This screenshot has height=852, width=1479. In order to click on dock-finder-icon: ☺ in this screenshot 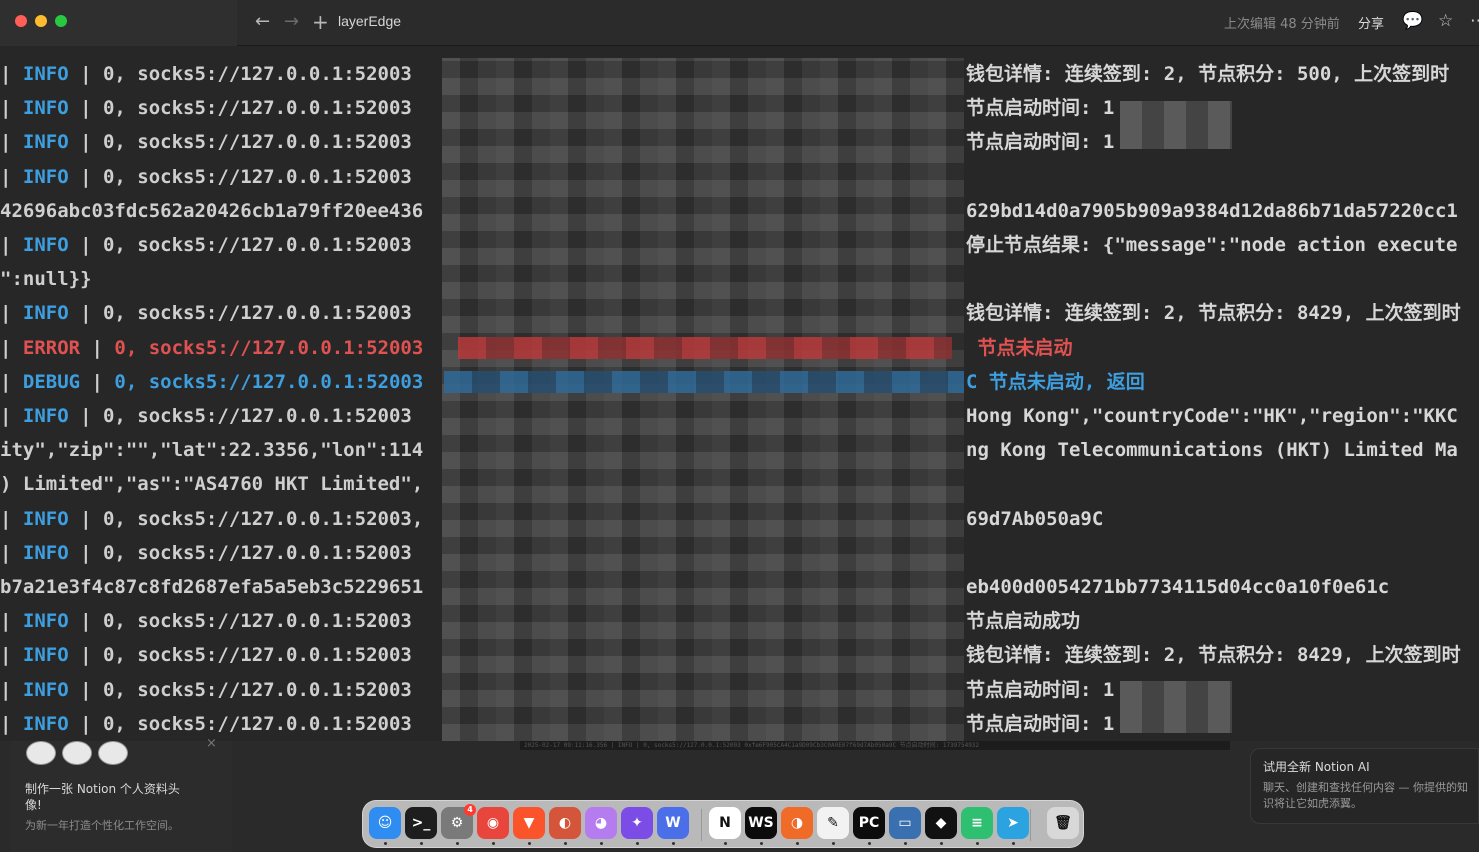, I will do `click(385, 823)`.